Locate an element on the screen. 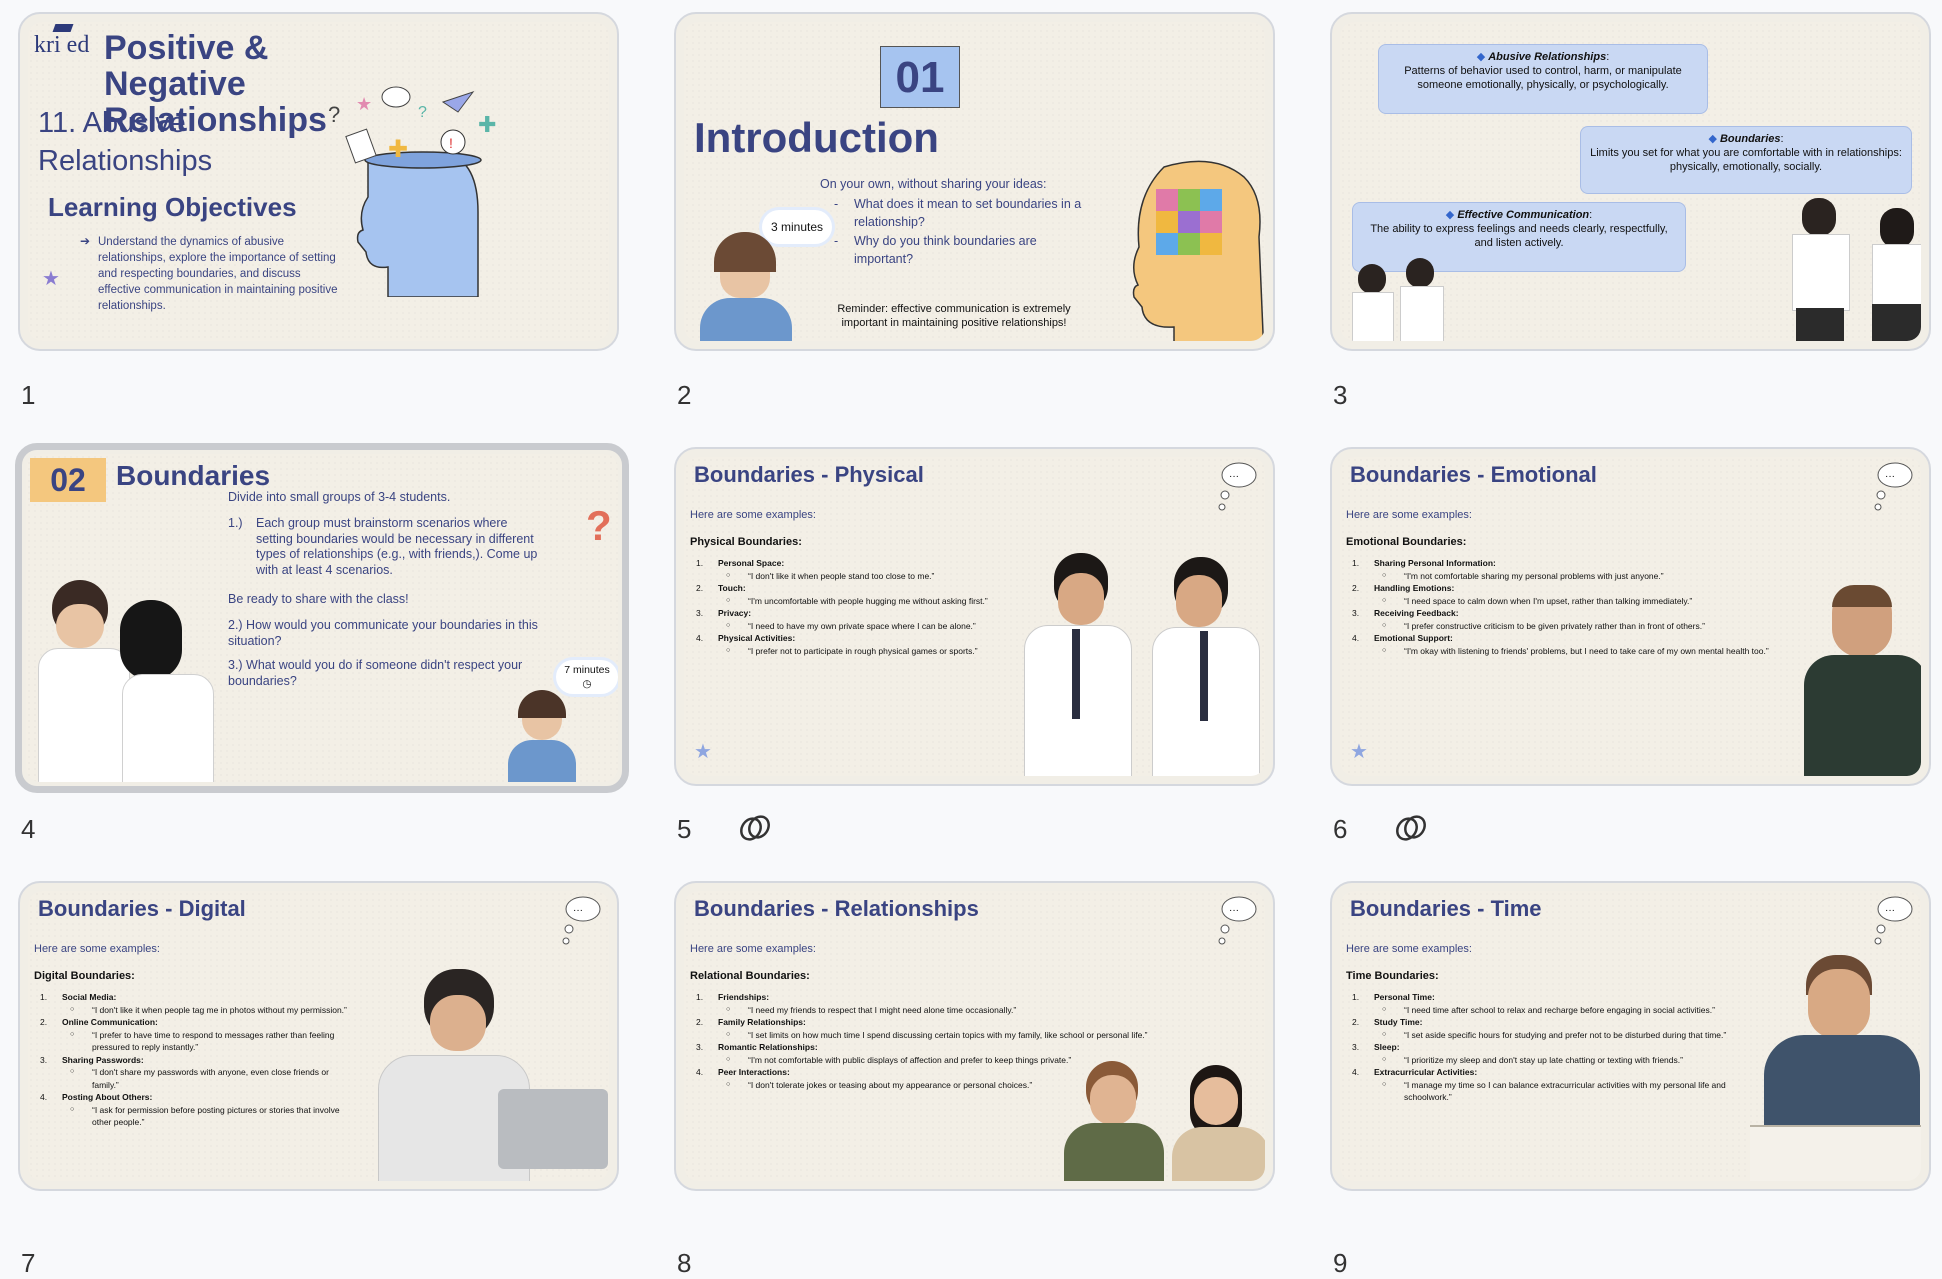  list-item: 2. Family Relationships: is located at coordinates (751, 1022).